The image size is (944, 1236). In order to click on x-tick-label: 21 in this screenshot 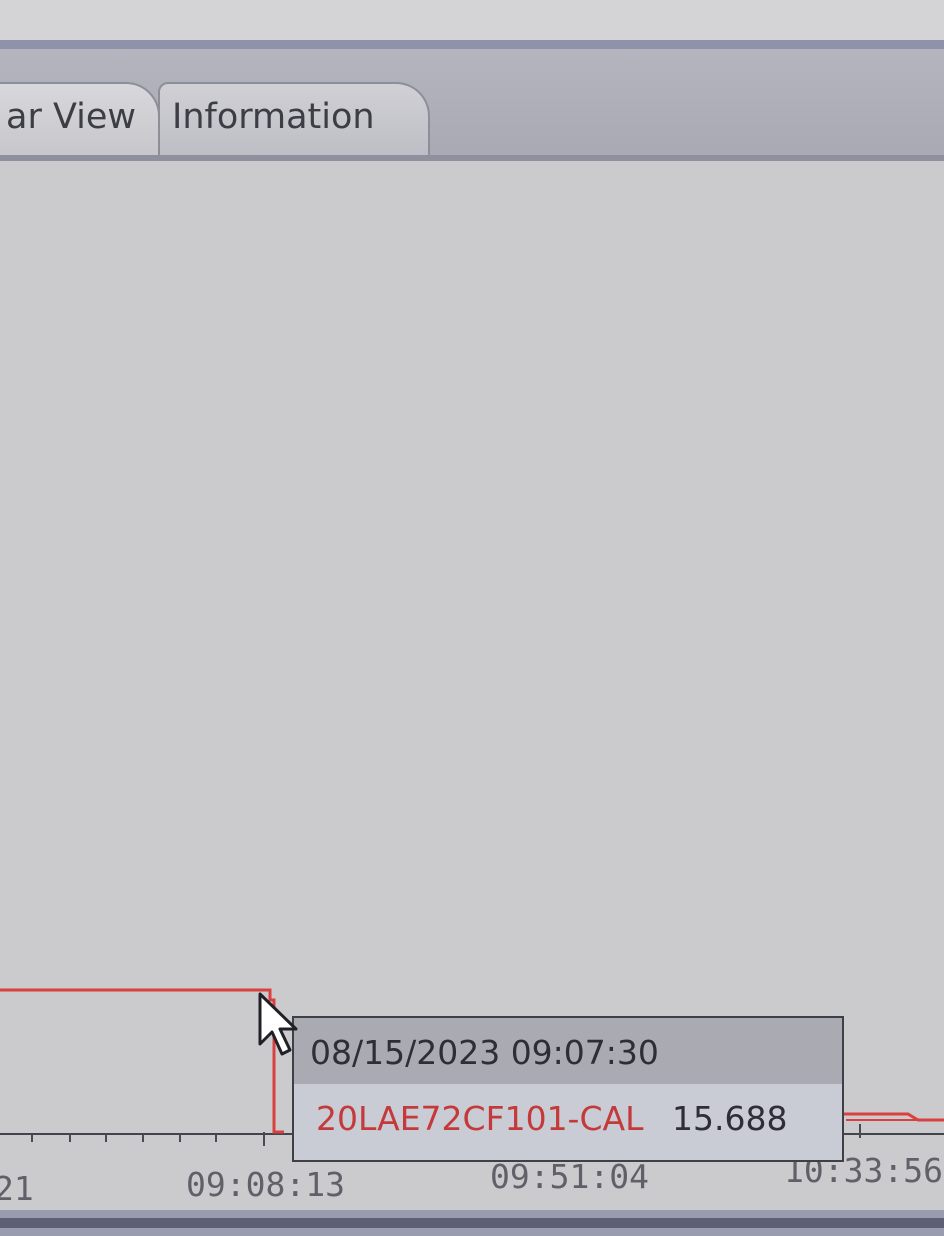, I will do `click(17, 1188)`.